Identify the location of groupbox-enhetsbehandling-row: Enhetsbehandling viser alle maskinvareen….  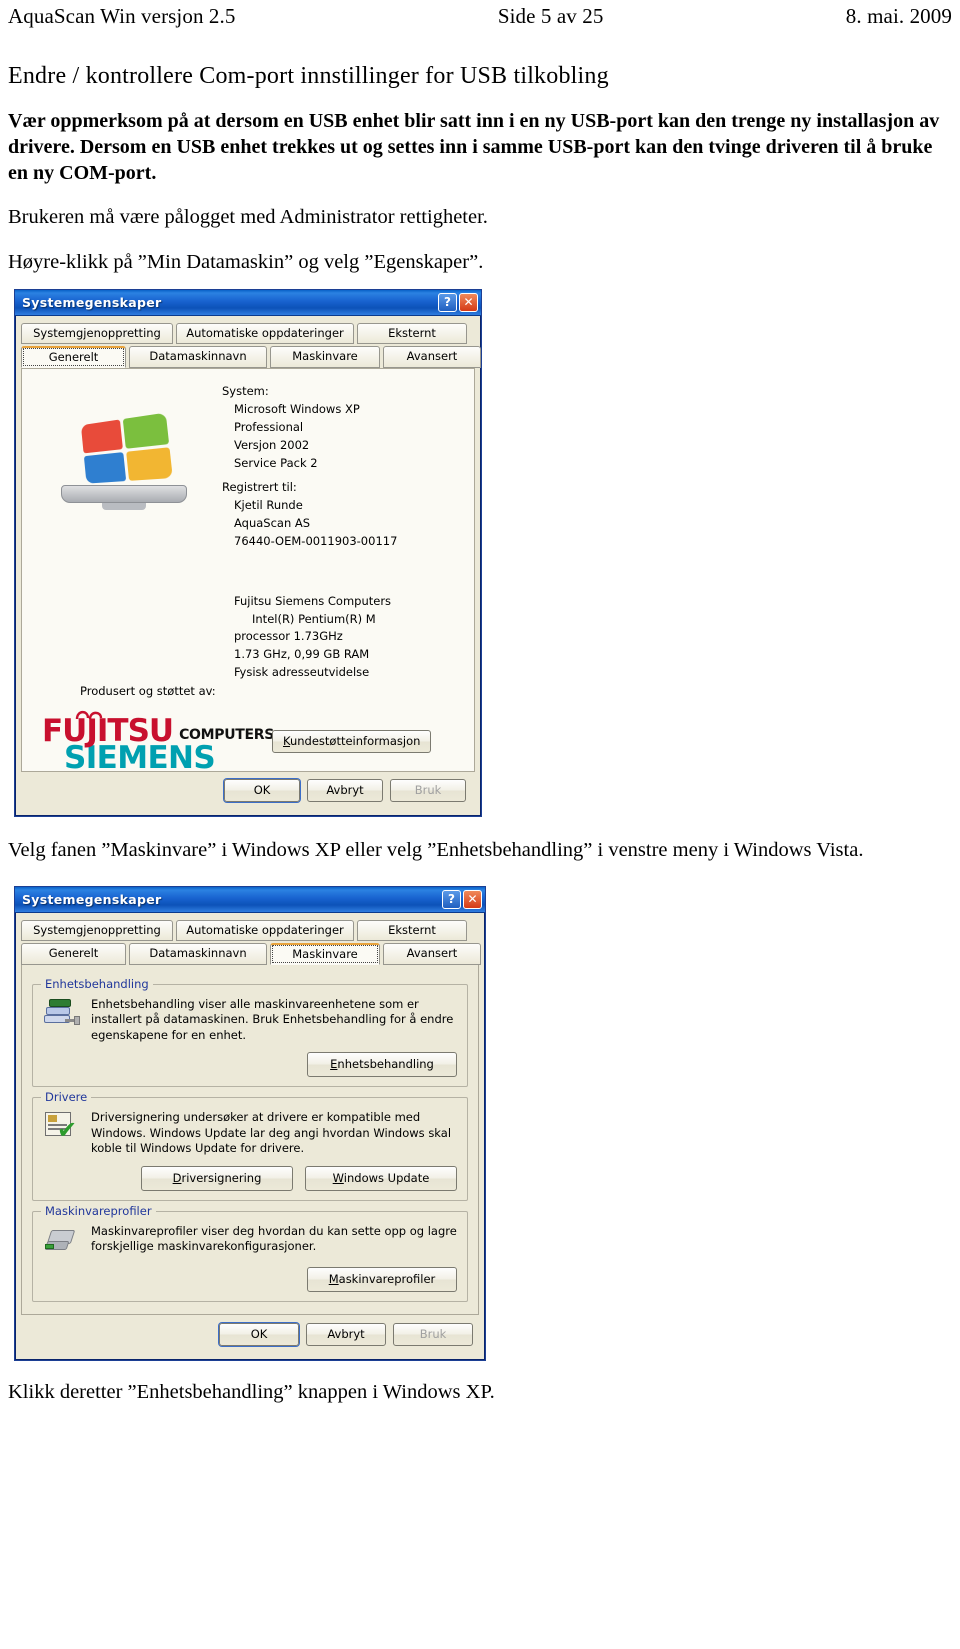
(250, 1020).